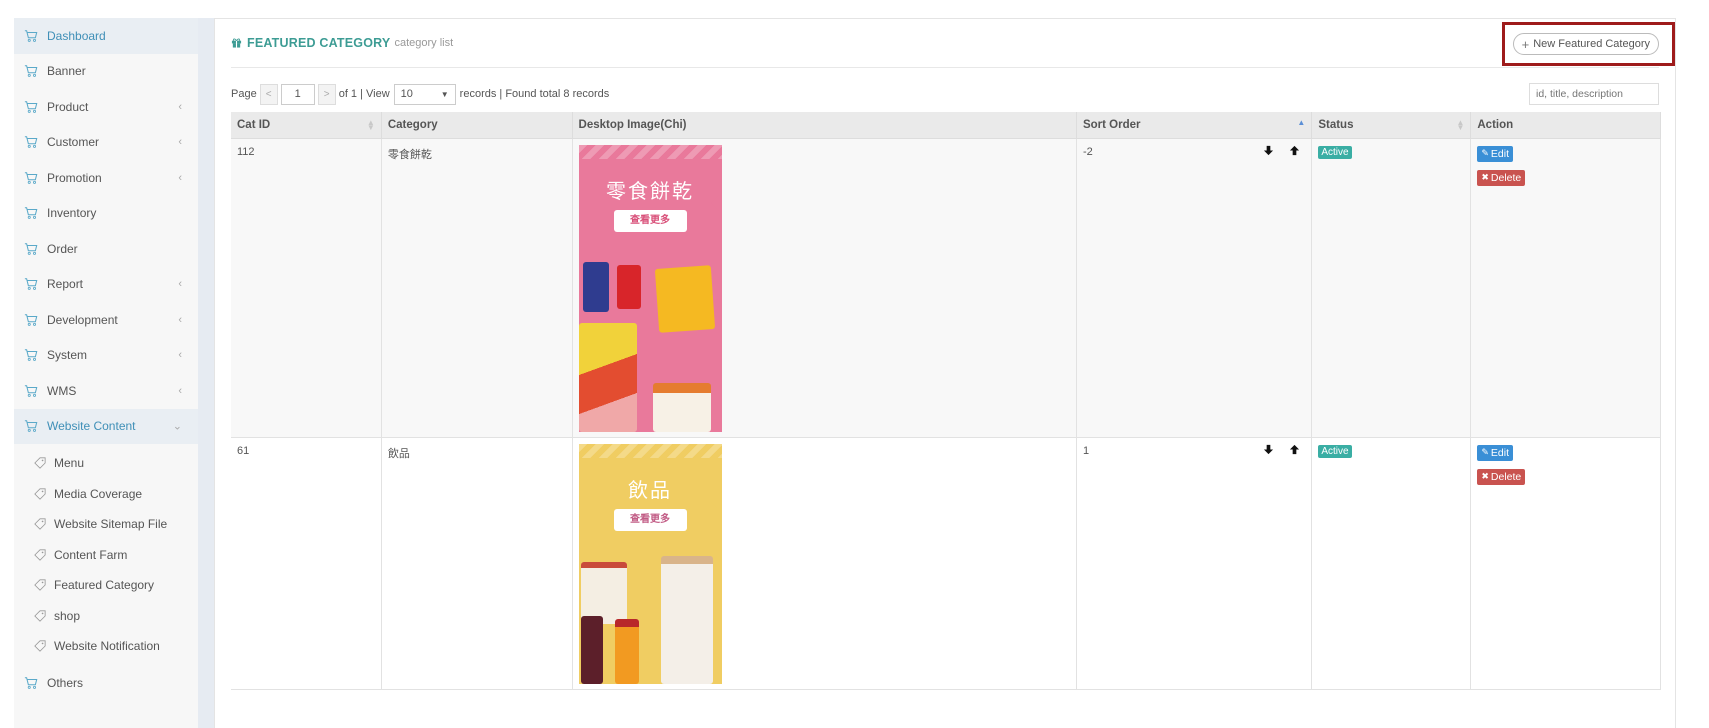 The image size is (1709, 728). What do you see at coordinates (106, 72) in the screenshot?
I see `sidebar-item-banner: Banner` at bounding box center [106, 72].